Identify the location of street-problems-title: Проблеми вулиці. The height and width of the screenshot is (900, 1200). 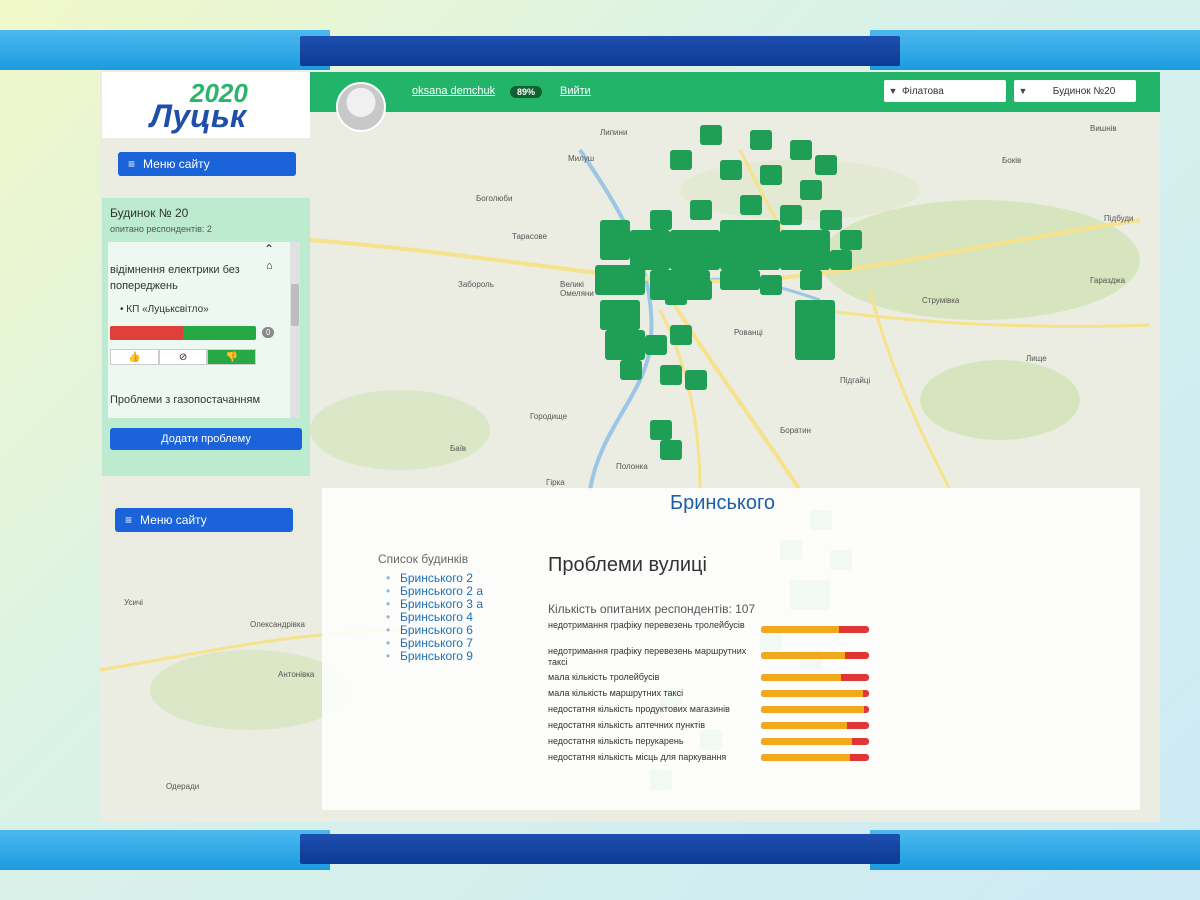
(627, 565).